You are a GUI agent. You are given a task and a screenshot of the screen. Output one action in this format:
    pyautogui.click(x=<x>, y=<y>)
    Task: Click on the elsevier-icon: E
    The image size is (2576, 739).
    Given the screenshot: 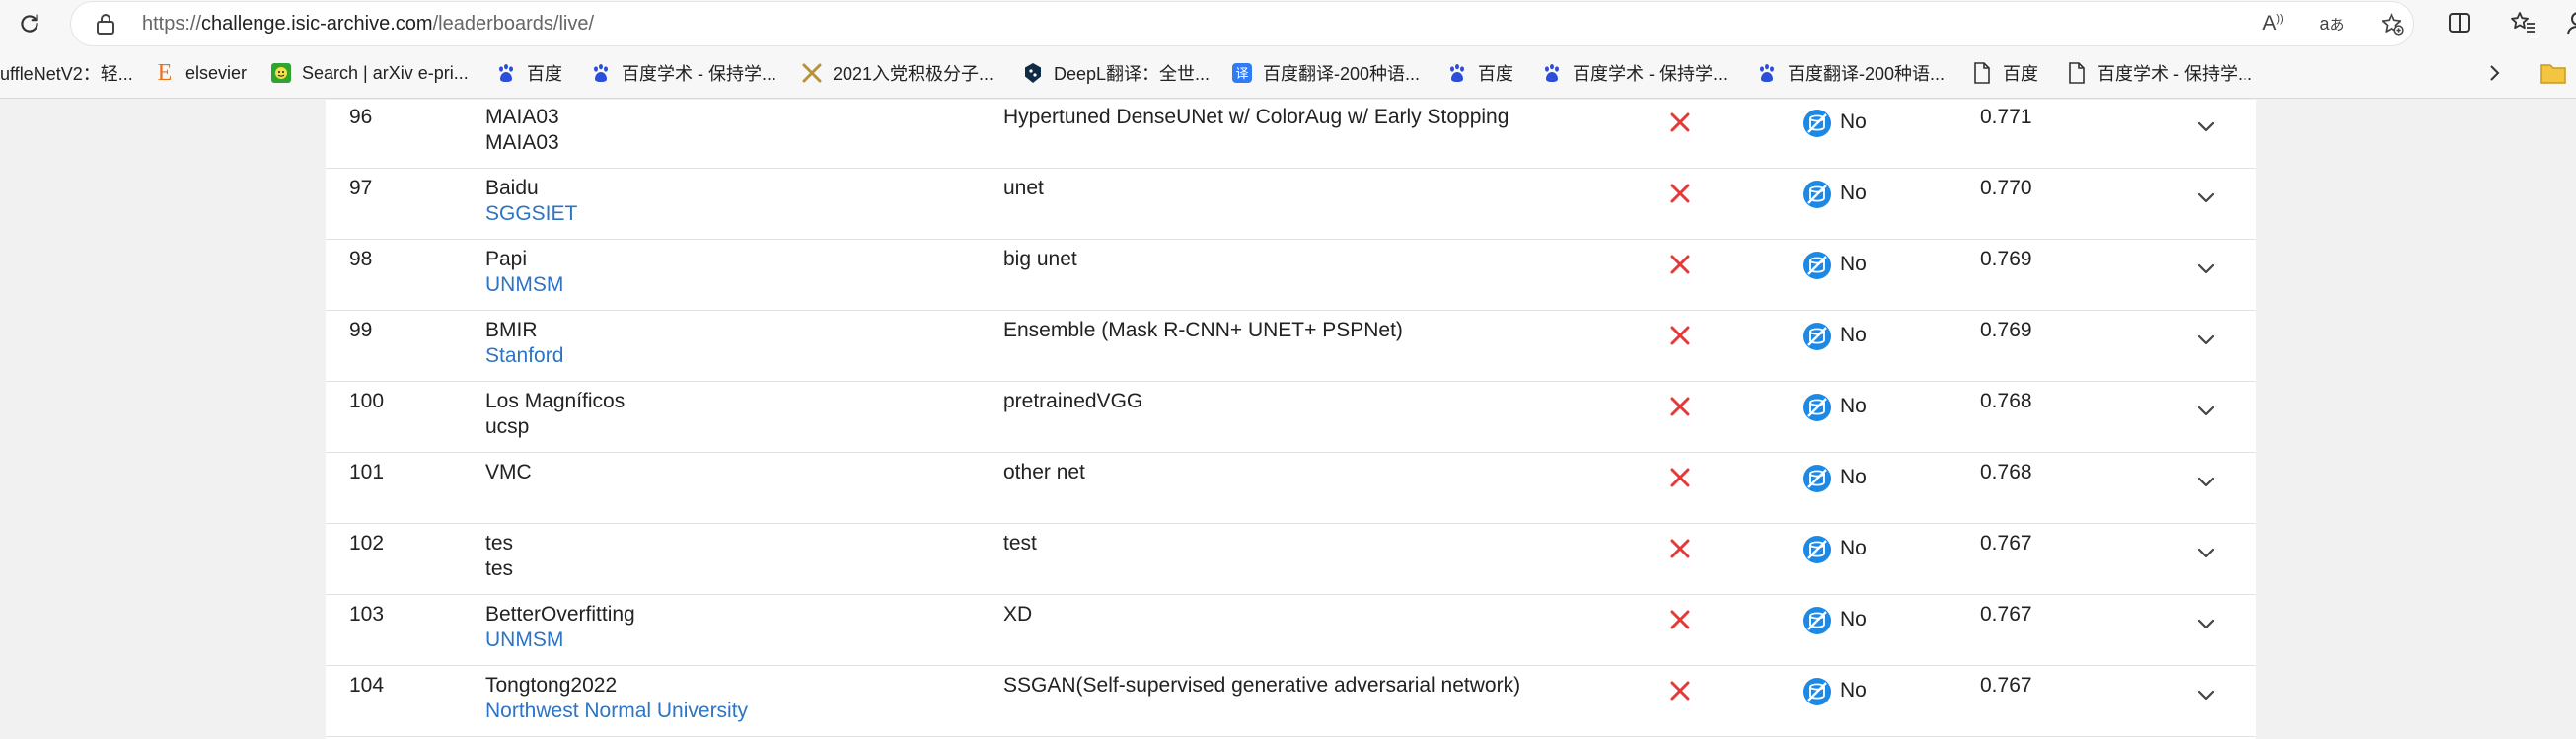 What is the action you would take?
    pyautogui.click(x=165, y=72)
    